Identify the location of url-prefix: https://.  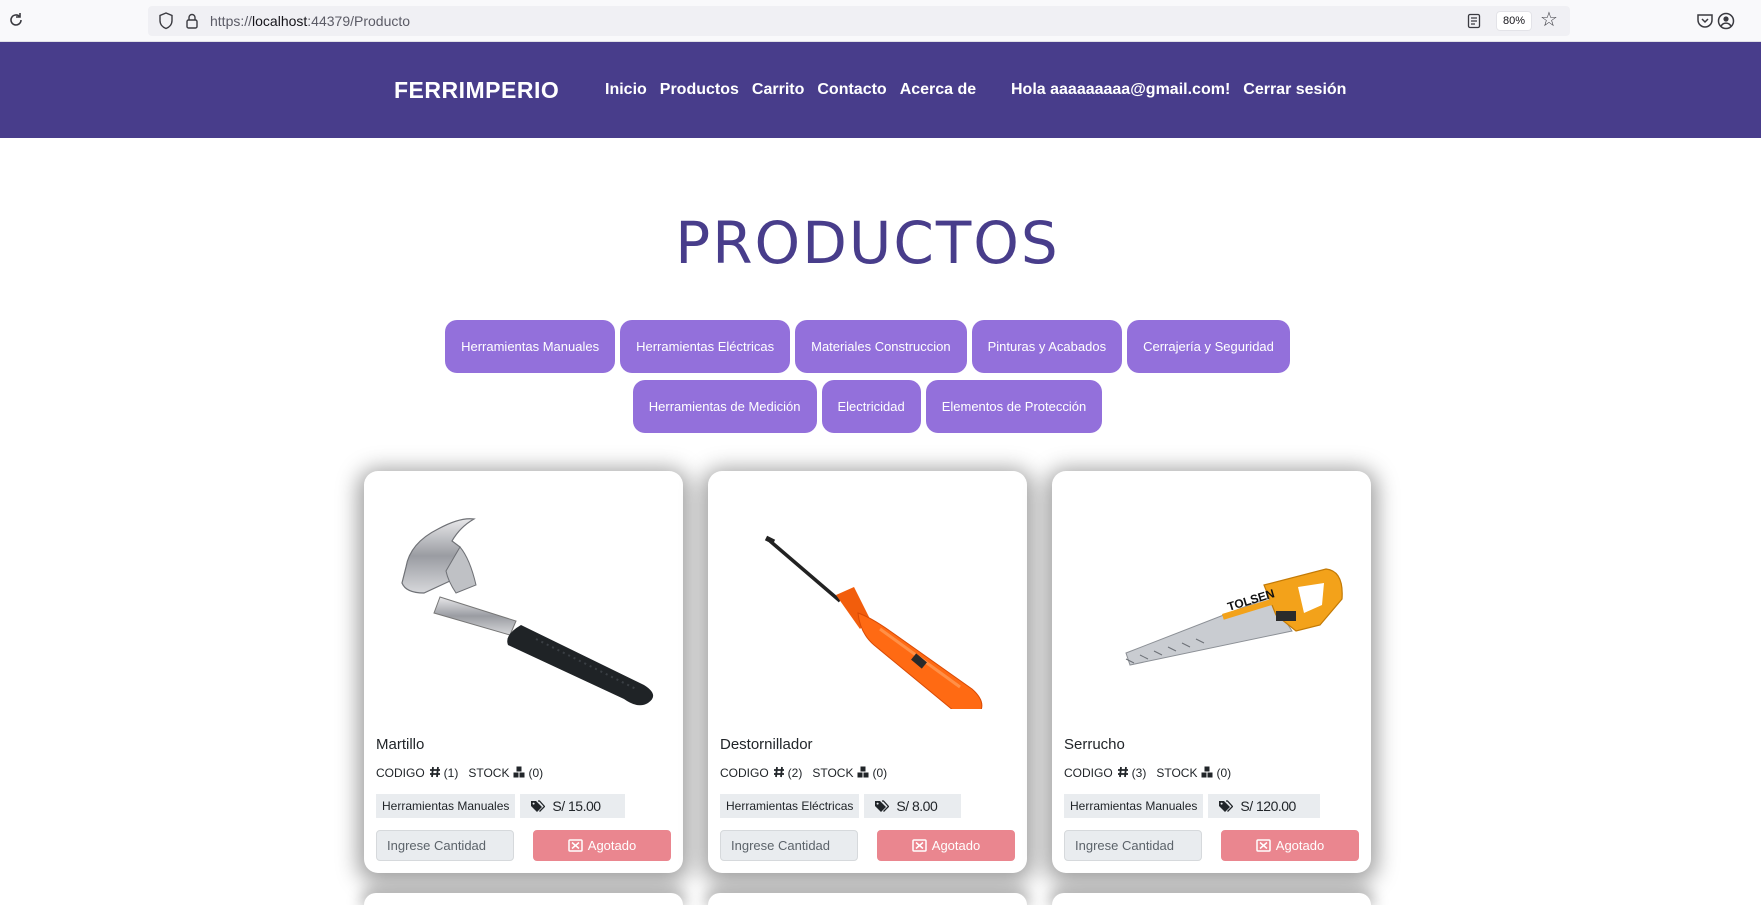
(231, 21).